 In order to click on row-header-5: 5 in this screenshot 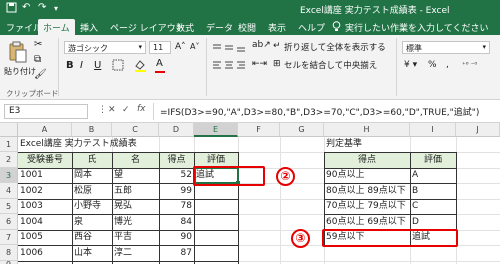, I will do `click(9, 206)`.